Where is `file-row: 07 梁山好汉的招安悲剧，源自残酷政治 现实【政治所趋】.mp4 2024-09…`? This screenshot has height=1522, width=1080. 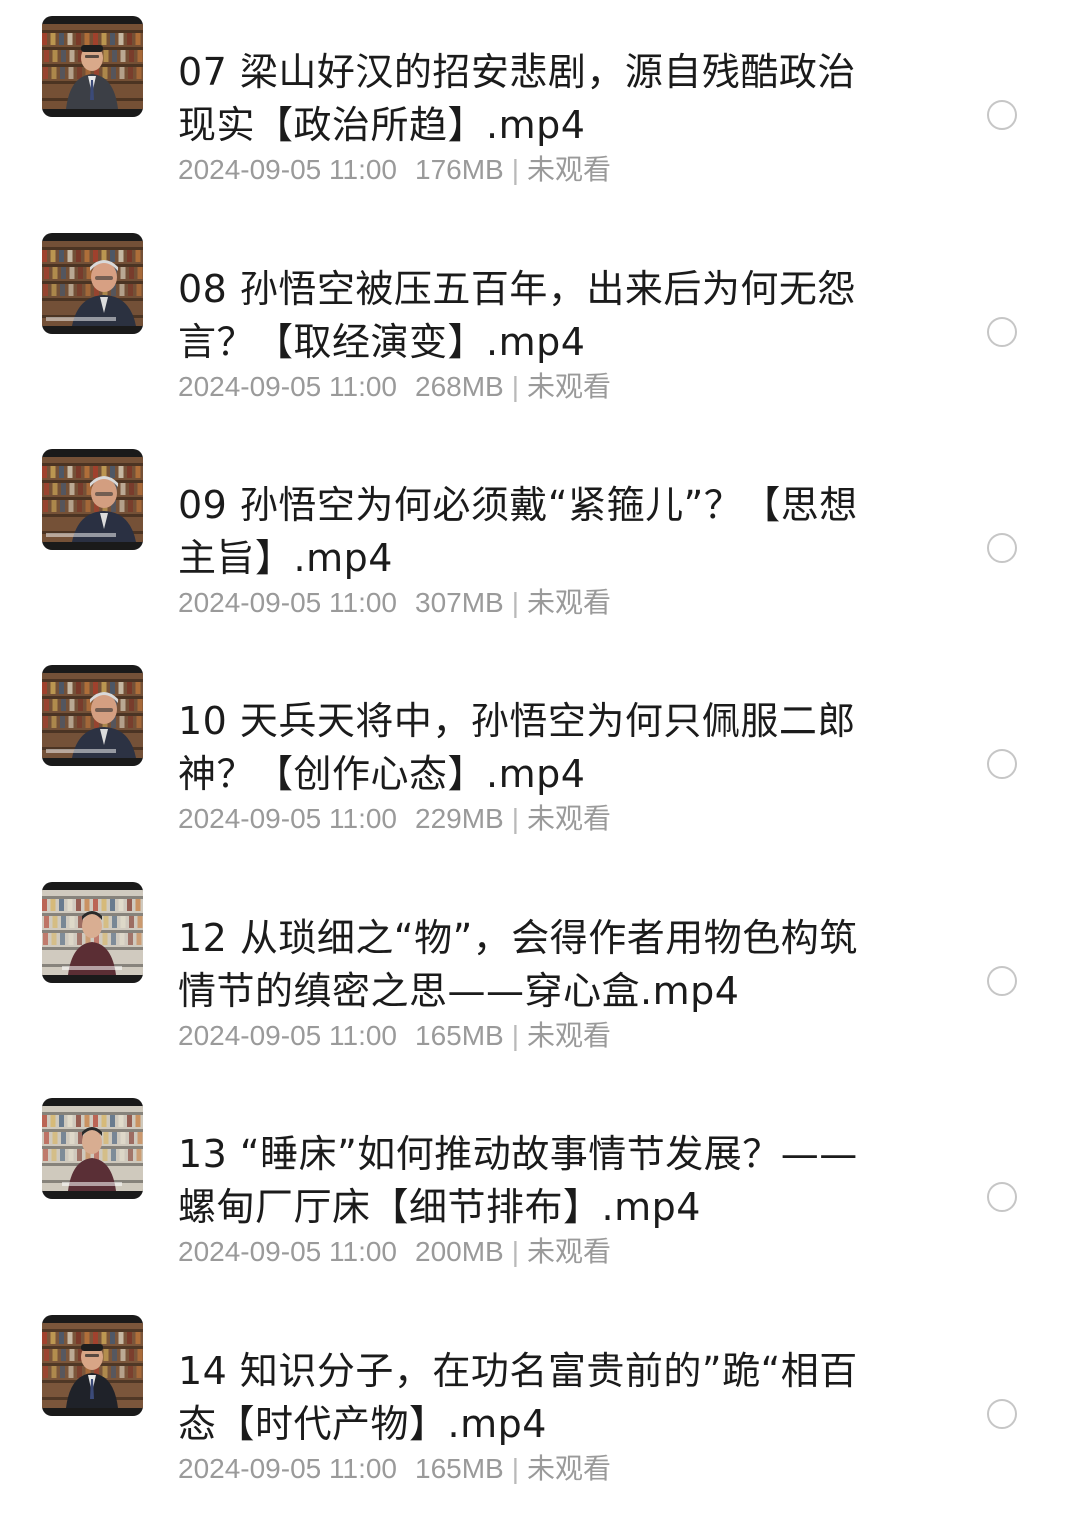 file-row: 07 梁山好汉的招安悲剧，源自残酷政治 现实【政治所趋】.mp4 2024-09… is located at coordinates (540, 100).